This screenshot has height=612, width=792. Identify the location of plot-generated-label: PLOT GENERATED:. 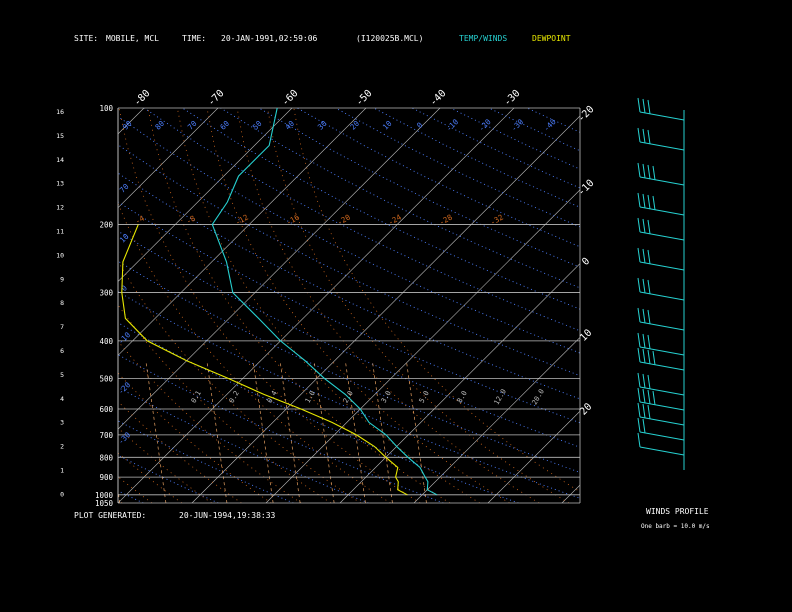
(110, 515).